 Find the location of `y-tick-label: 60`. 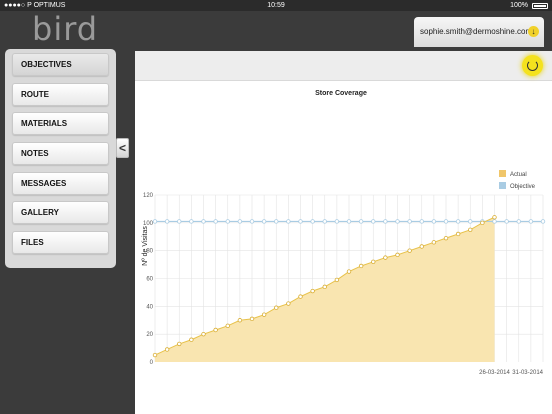

y-tick-label: 60 is located at coordinates (149, 280).